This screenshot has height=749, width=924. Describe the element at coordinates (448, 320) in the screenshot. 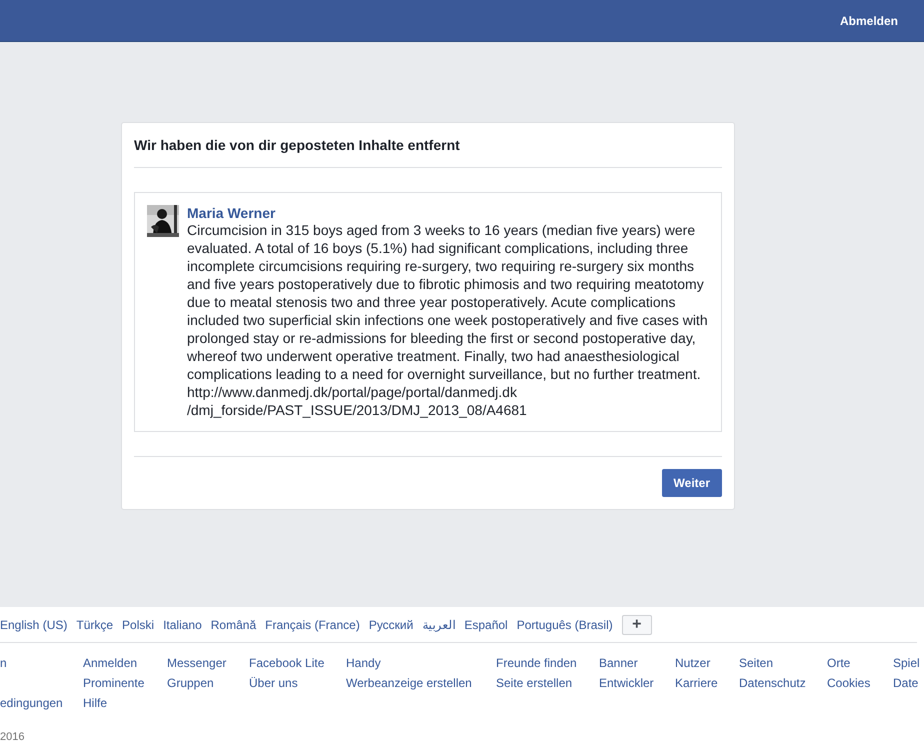

I see `post-text: Circumcision in 315 boys aged from 3 weeks to 16 years (median five years) were evaluated. A total of 16 boys (5.1%) had significant complications, including three incomplete circumcisions requiring re-surgery, two requiring re-surgery six months and five years postoperatively due to fibrotic phimosis and two requiring meatotomy due to meatal stenosis two and three year postoperatively. Acute complications included two superficial skin infections one week postoperatively and five cases with prolonged stay or re-admissions for bleeding the first or second postoperative day, whereof two underwent operative treatment. Finally, two had anaesthesiological complications leading to a need for overnight surveillance, but no further treatment. http://www.danmedj.dk/portal/page/portal/danmedj.dk /dmj_forside/PAST_ISSUE/2013/DMJ_2013_08/A4681` at that location.